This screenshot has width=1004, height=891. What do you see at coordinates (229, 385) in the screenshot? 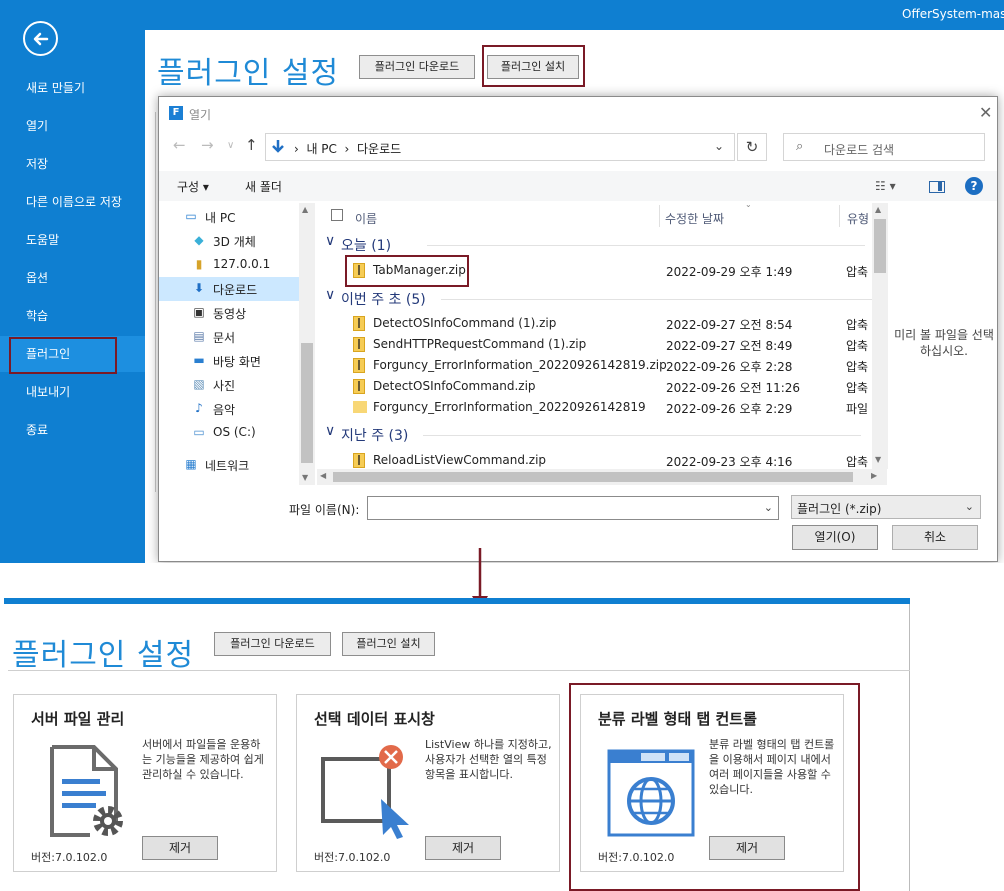
I see `tree-item-pictures: ▧ 사진` at bounding box center [229, 385].